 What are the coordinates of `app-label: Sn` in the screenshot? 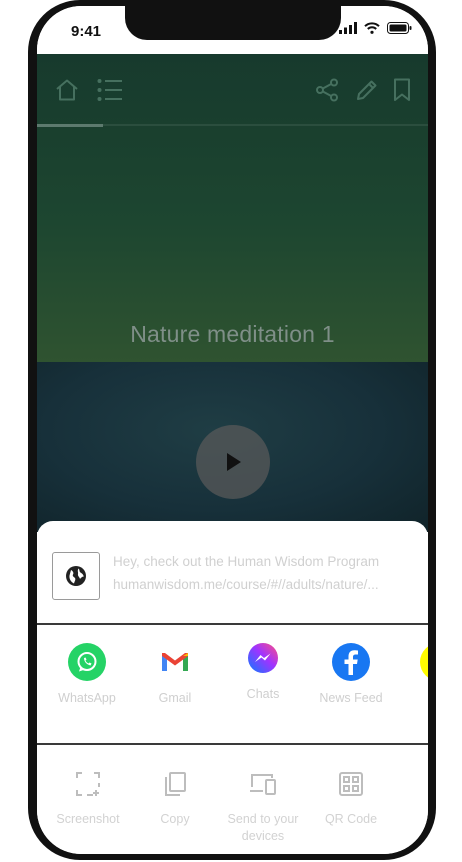 It's located at (411, 698).